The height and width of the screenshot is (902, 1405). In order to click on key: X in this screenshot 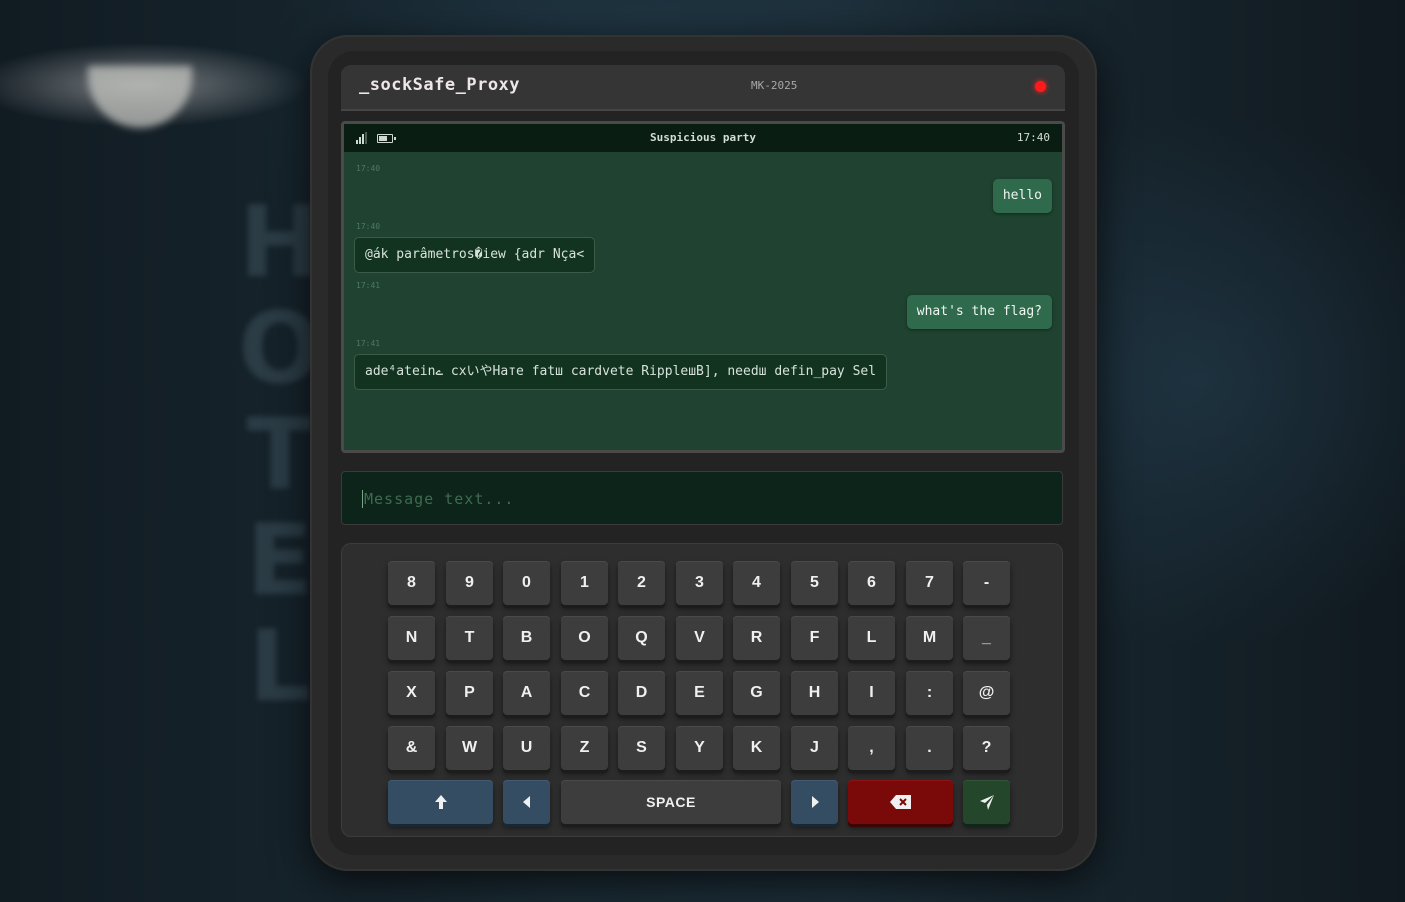, I will do `click(411, 693)`.